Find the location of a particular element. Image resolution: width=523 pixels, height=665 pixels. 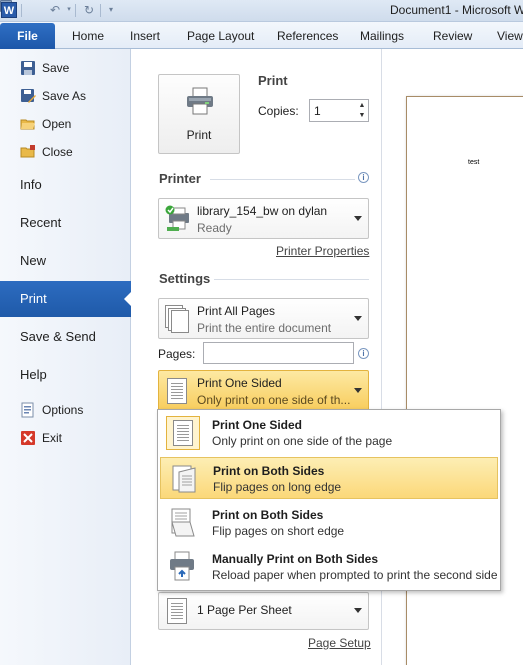

page-setup-link: Page Setup is located at coordinates (339, 643).